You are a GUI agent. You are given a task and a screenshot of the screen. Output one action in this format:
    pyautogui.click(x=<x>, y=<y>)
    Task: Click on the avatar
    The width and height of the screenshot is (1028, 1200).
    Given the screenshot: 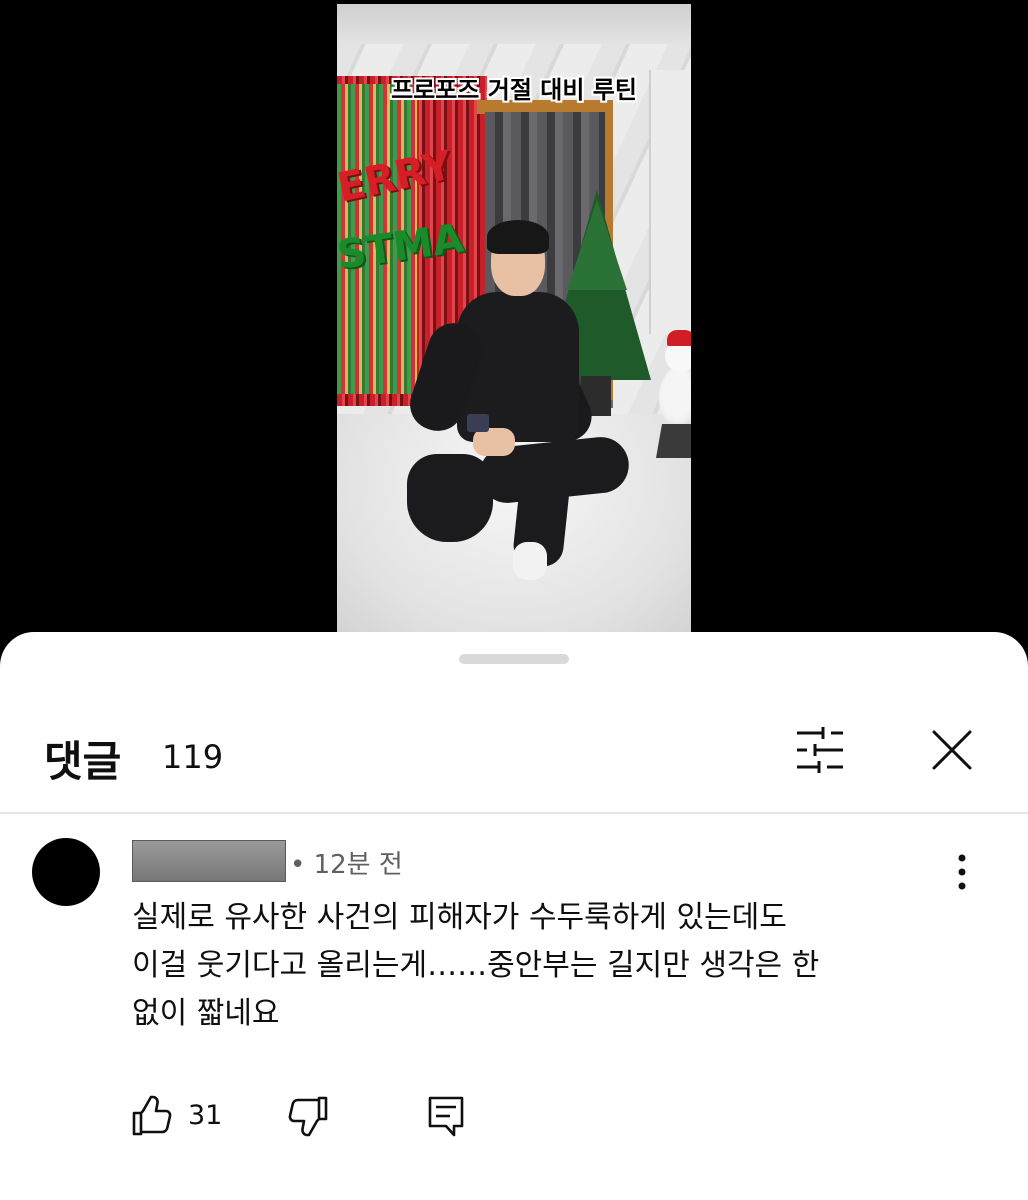 What is the action you would take?
    pyautogui.click(x=66, y=872)
    